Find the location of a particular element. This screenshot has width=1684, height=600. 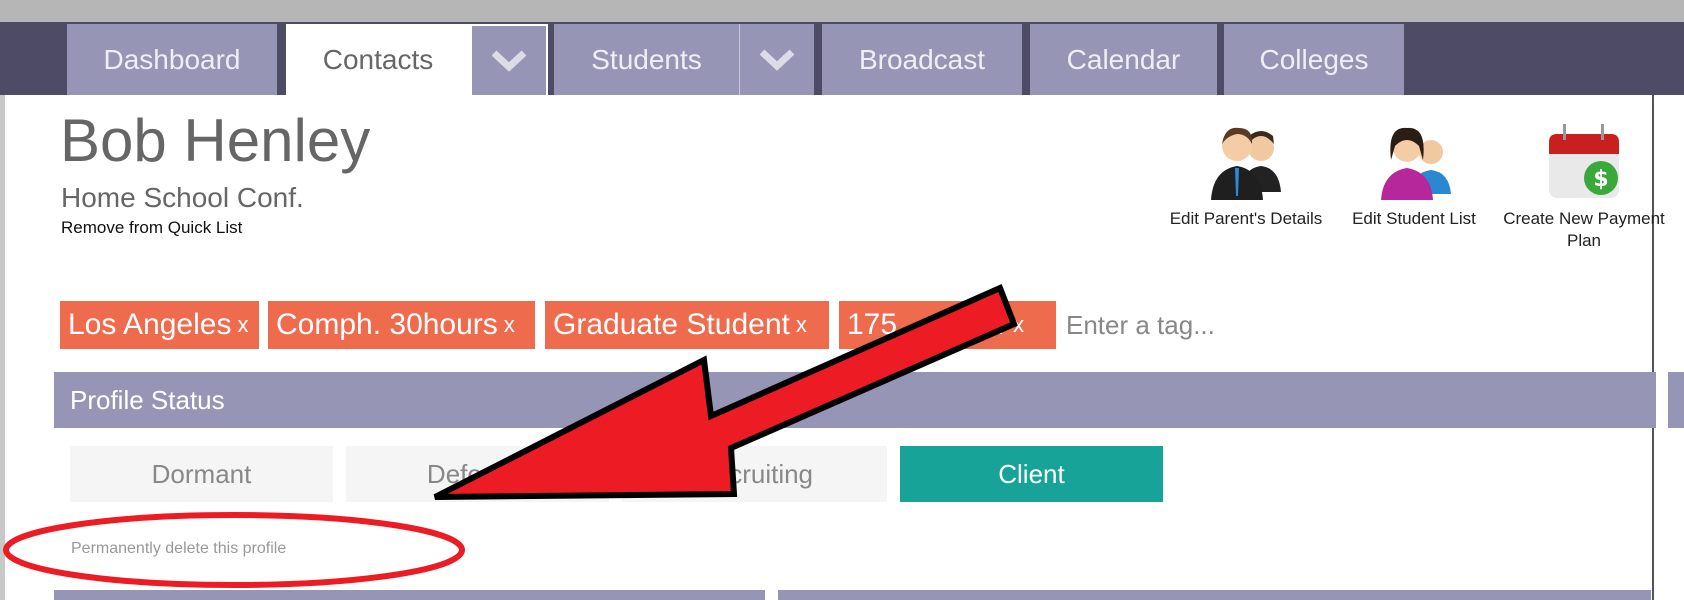

tag-label: Graduate Student is located at coordinates (671, 324).